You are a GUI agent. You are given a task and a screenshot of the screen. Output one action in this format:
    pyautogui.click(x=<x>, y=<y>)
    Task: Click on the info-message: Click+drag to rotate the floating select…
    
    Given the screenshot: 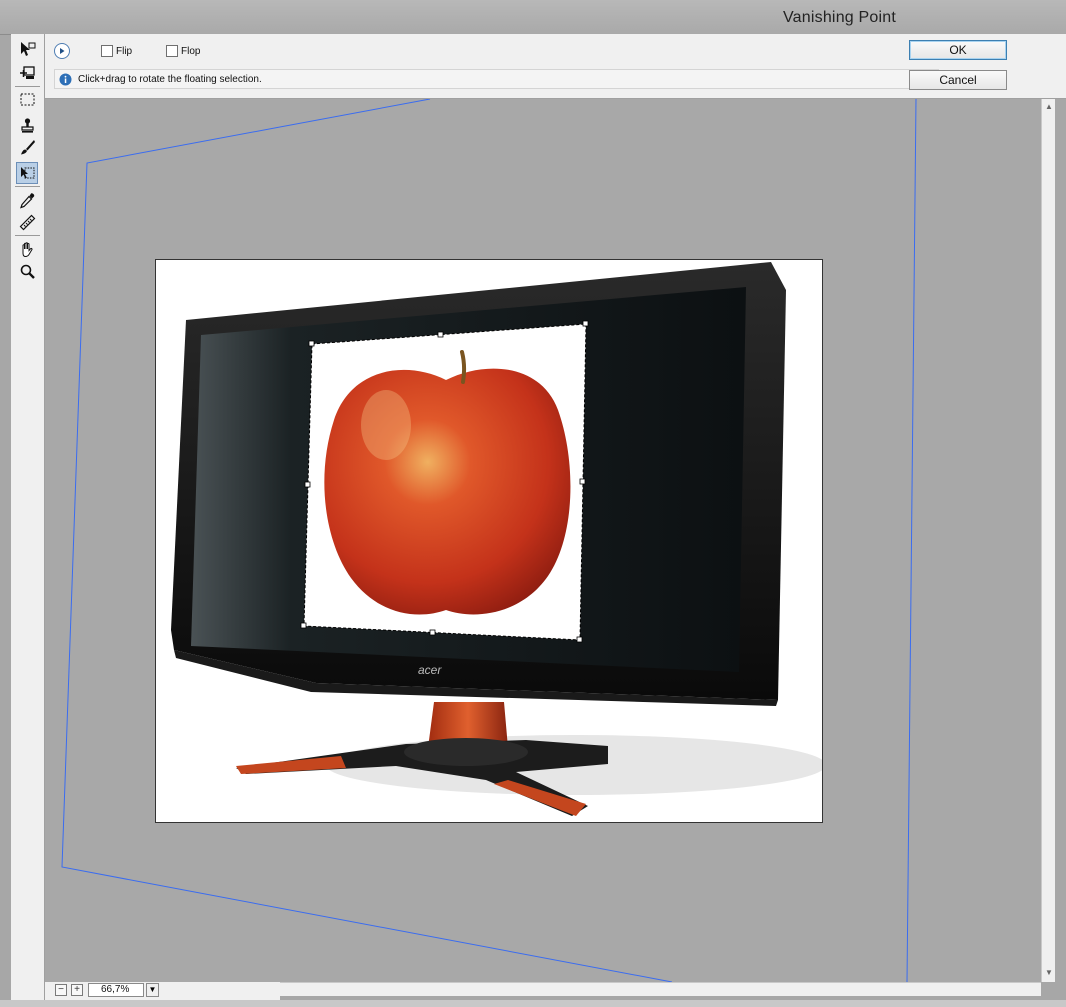 What is the action you would take?
    pyautogui.click(x=170, y=79)
    